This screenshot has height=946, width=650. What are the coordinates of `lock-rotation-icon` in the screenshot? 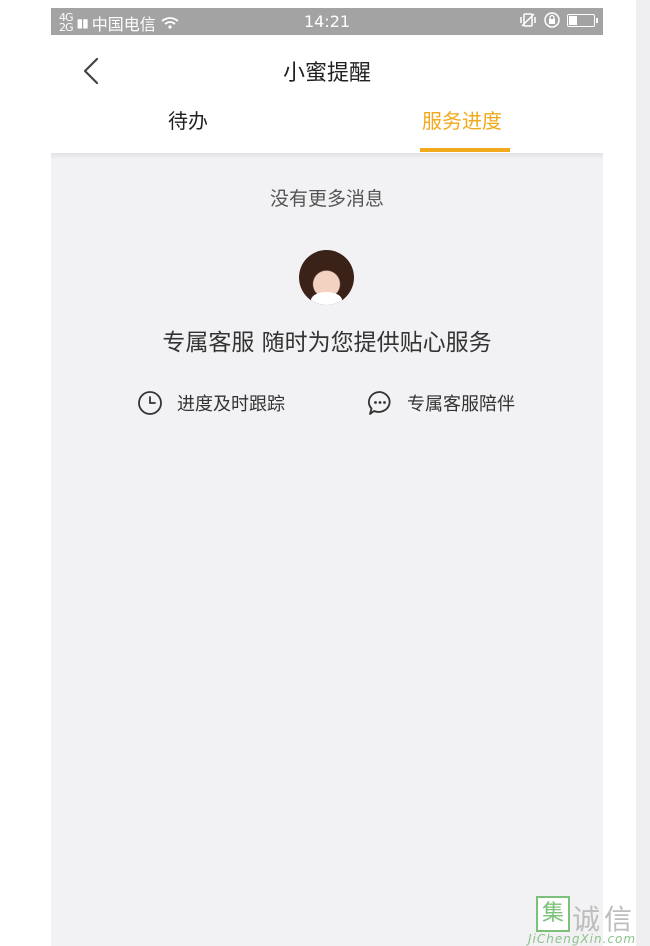 It's located at (552, 20).